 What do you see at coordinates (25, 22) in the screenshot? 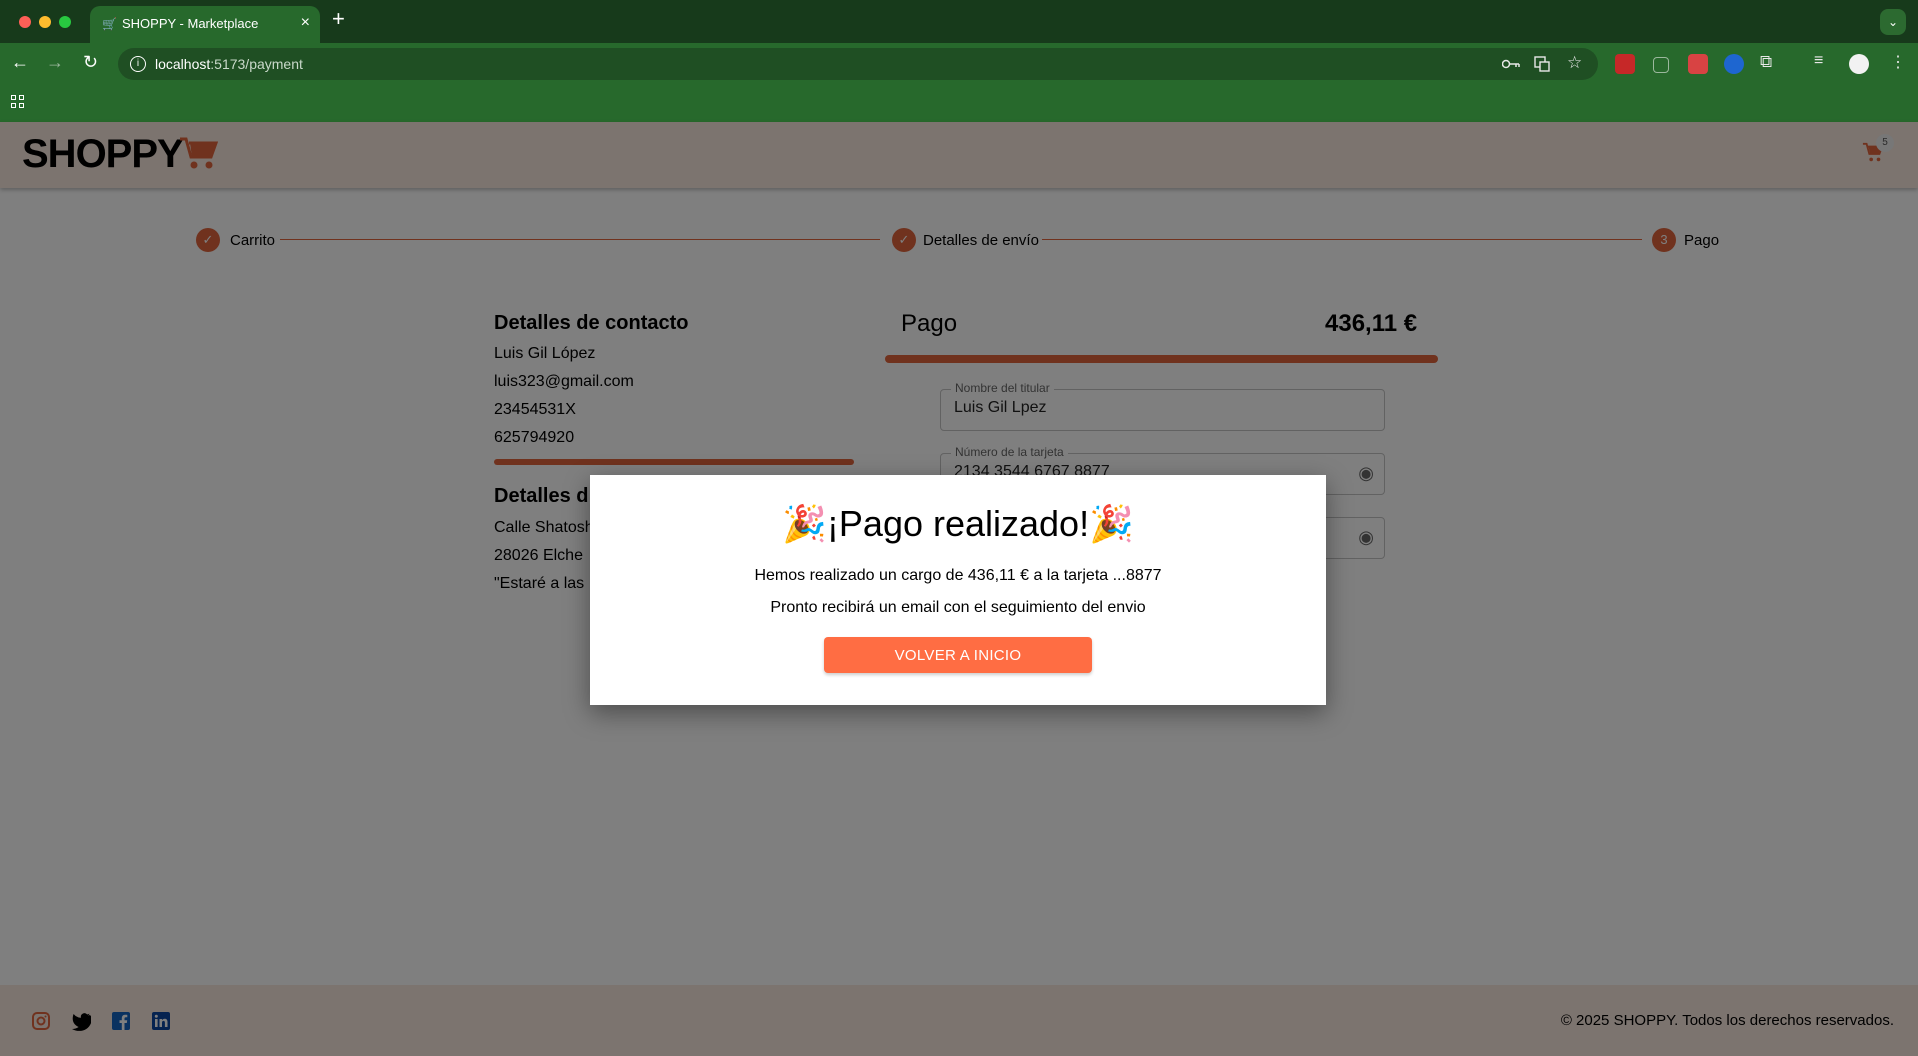
I see `close-window-button` at bounding box center [25, 22].